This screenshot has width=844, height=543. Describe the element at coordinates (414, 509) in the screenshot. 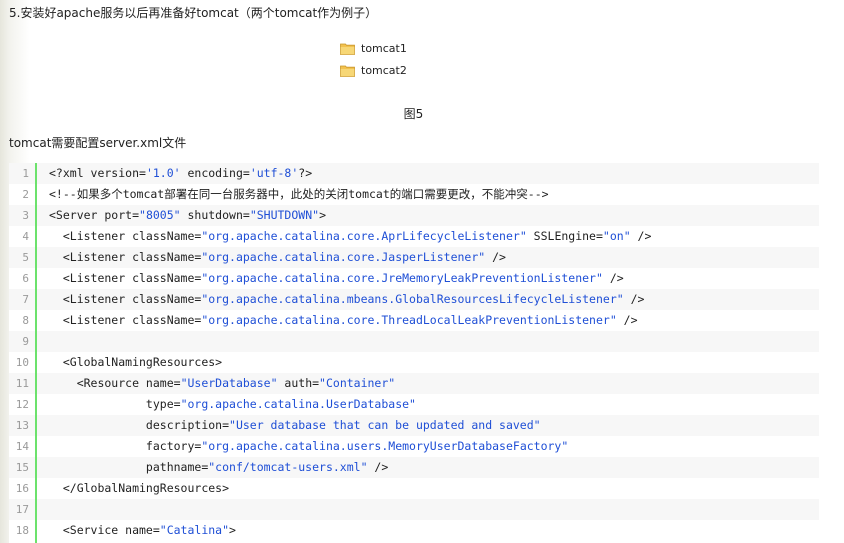

I see `code-line: 17` at that location.